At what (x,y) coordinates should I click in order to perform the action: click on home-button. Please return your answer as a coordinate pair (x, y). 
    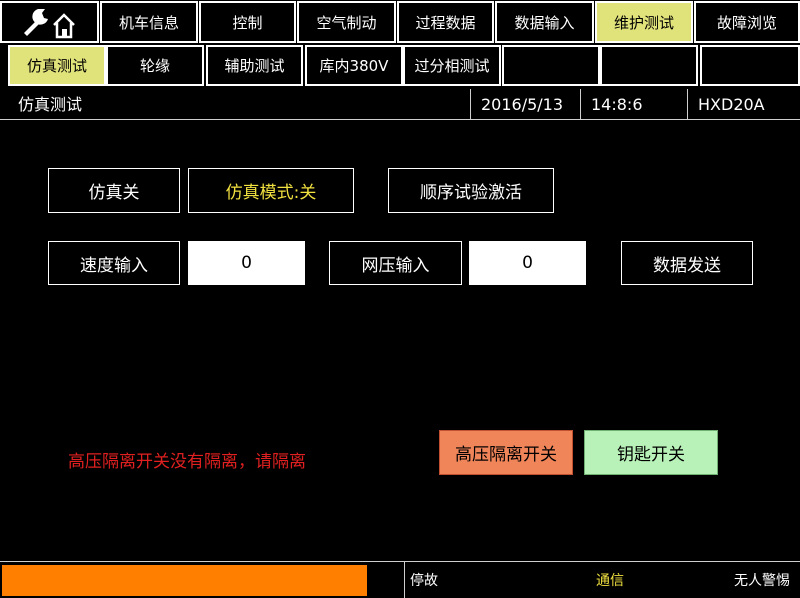
    Looking at the image, I should click on (49, 22).